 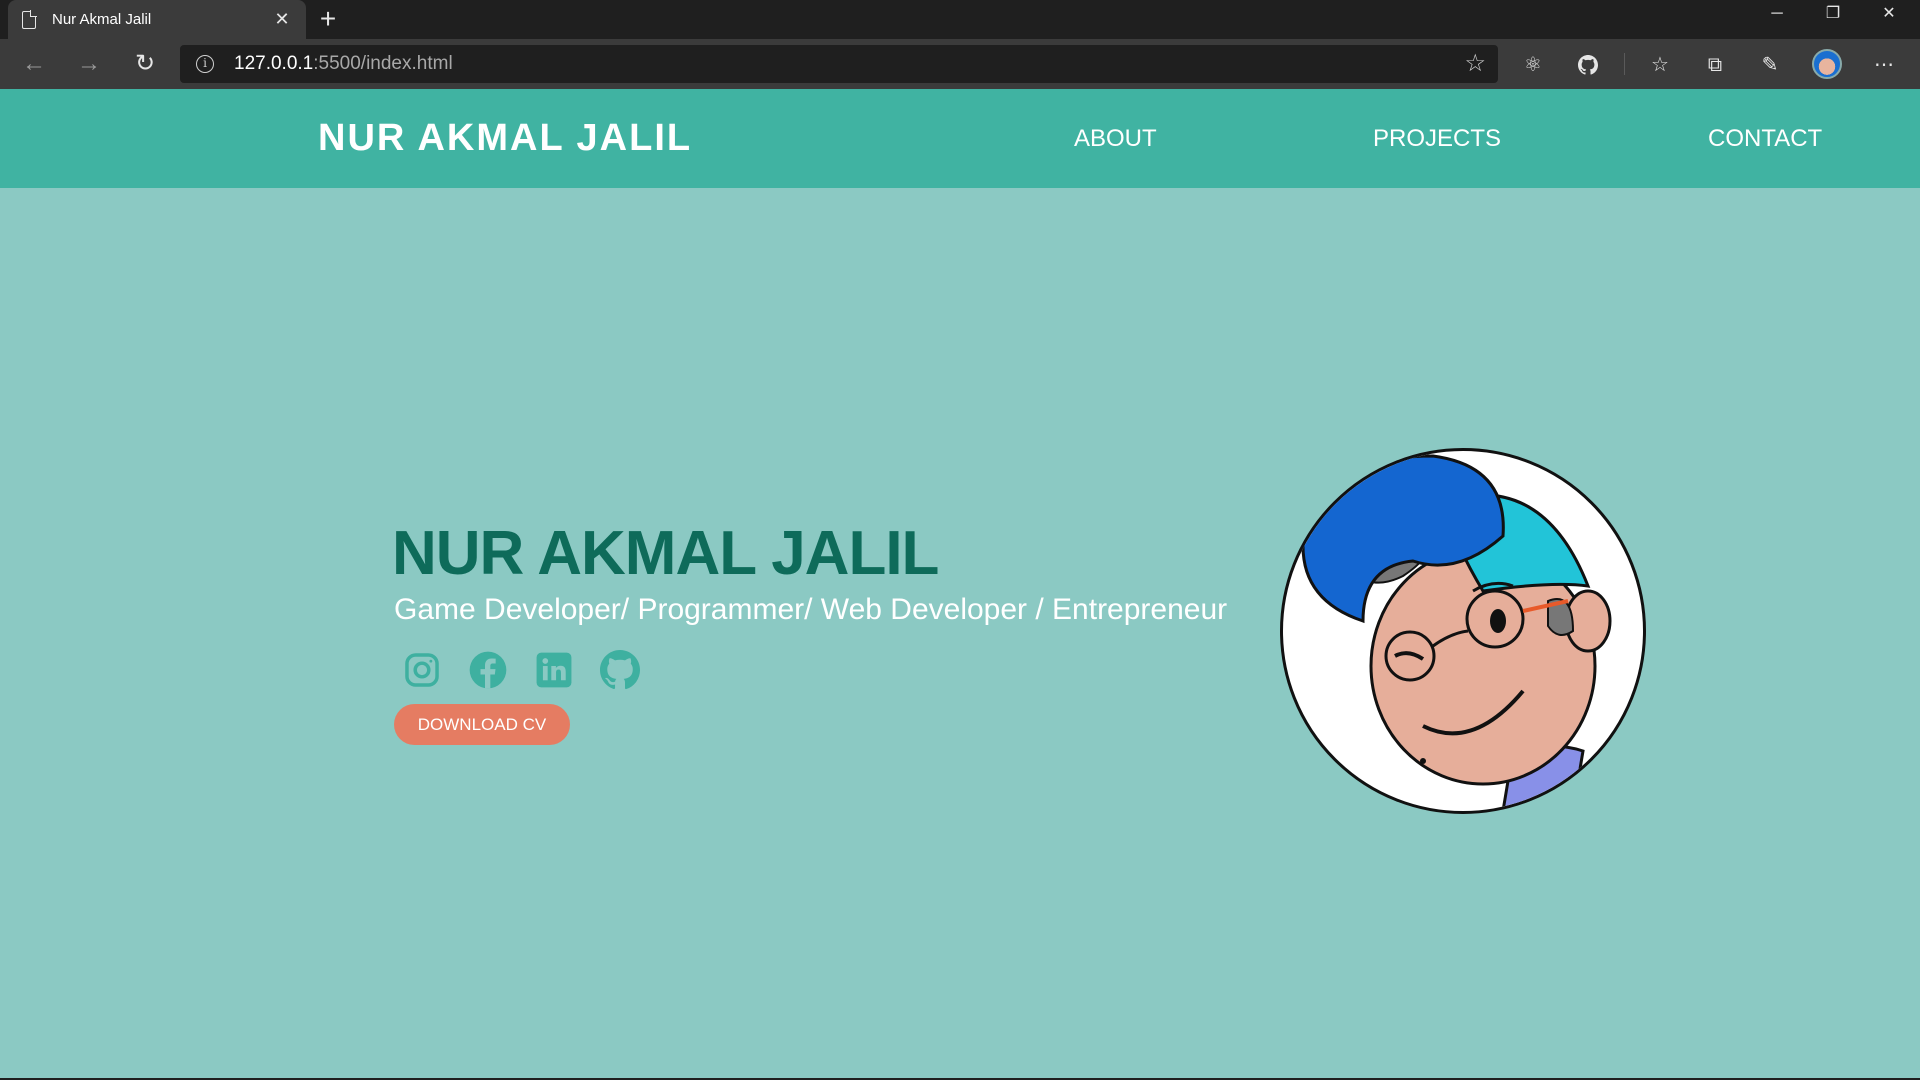 I want to click on profile-avatar, so click(x=1827, y=64).